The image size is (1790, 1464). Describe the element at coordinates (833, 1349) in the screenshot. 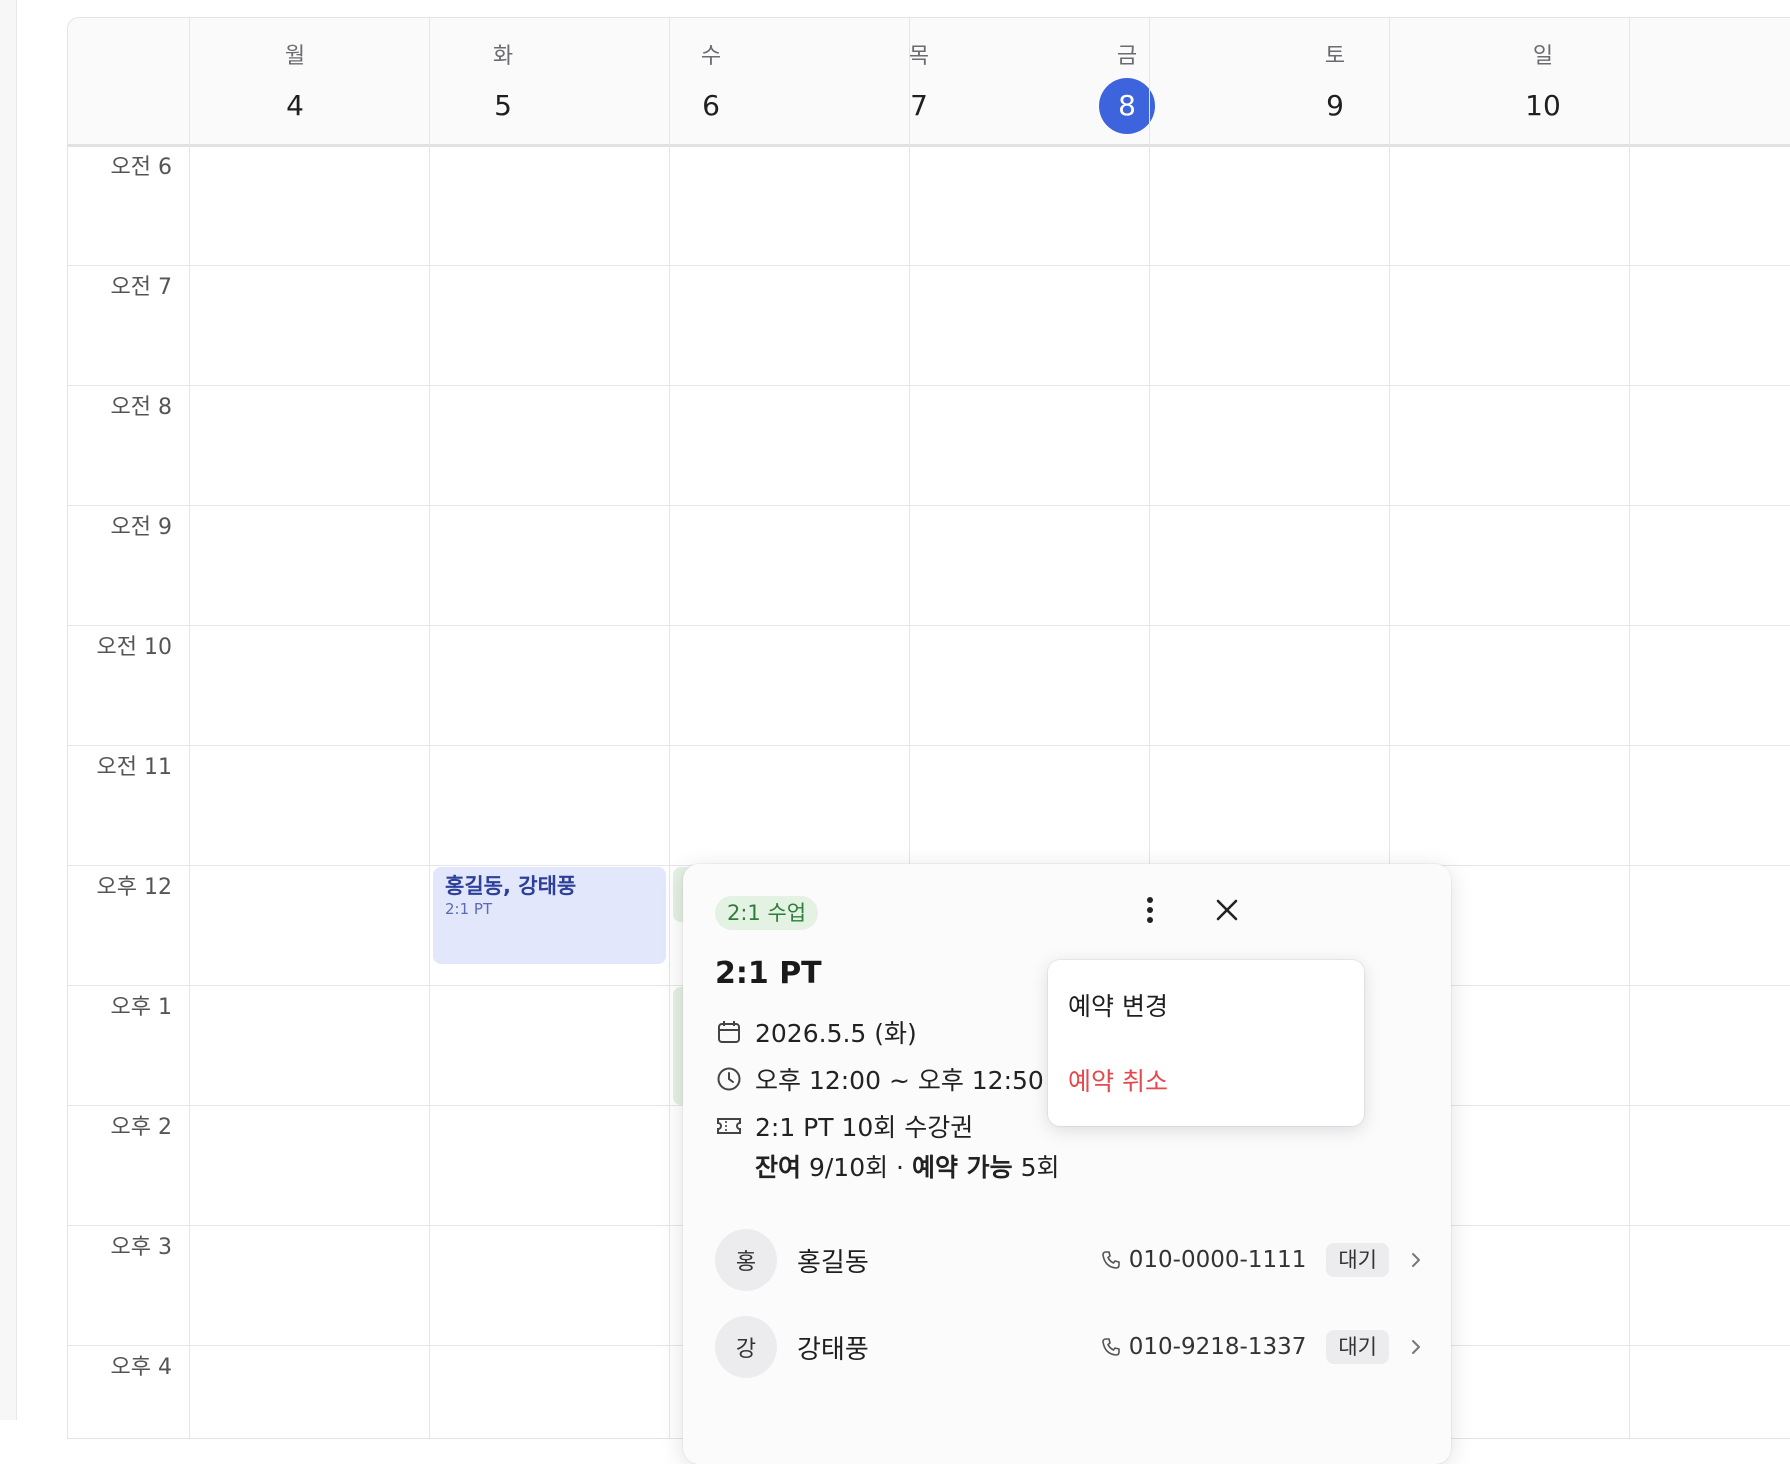

I see `member-name: 강태풍` at that location.